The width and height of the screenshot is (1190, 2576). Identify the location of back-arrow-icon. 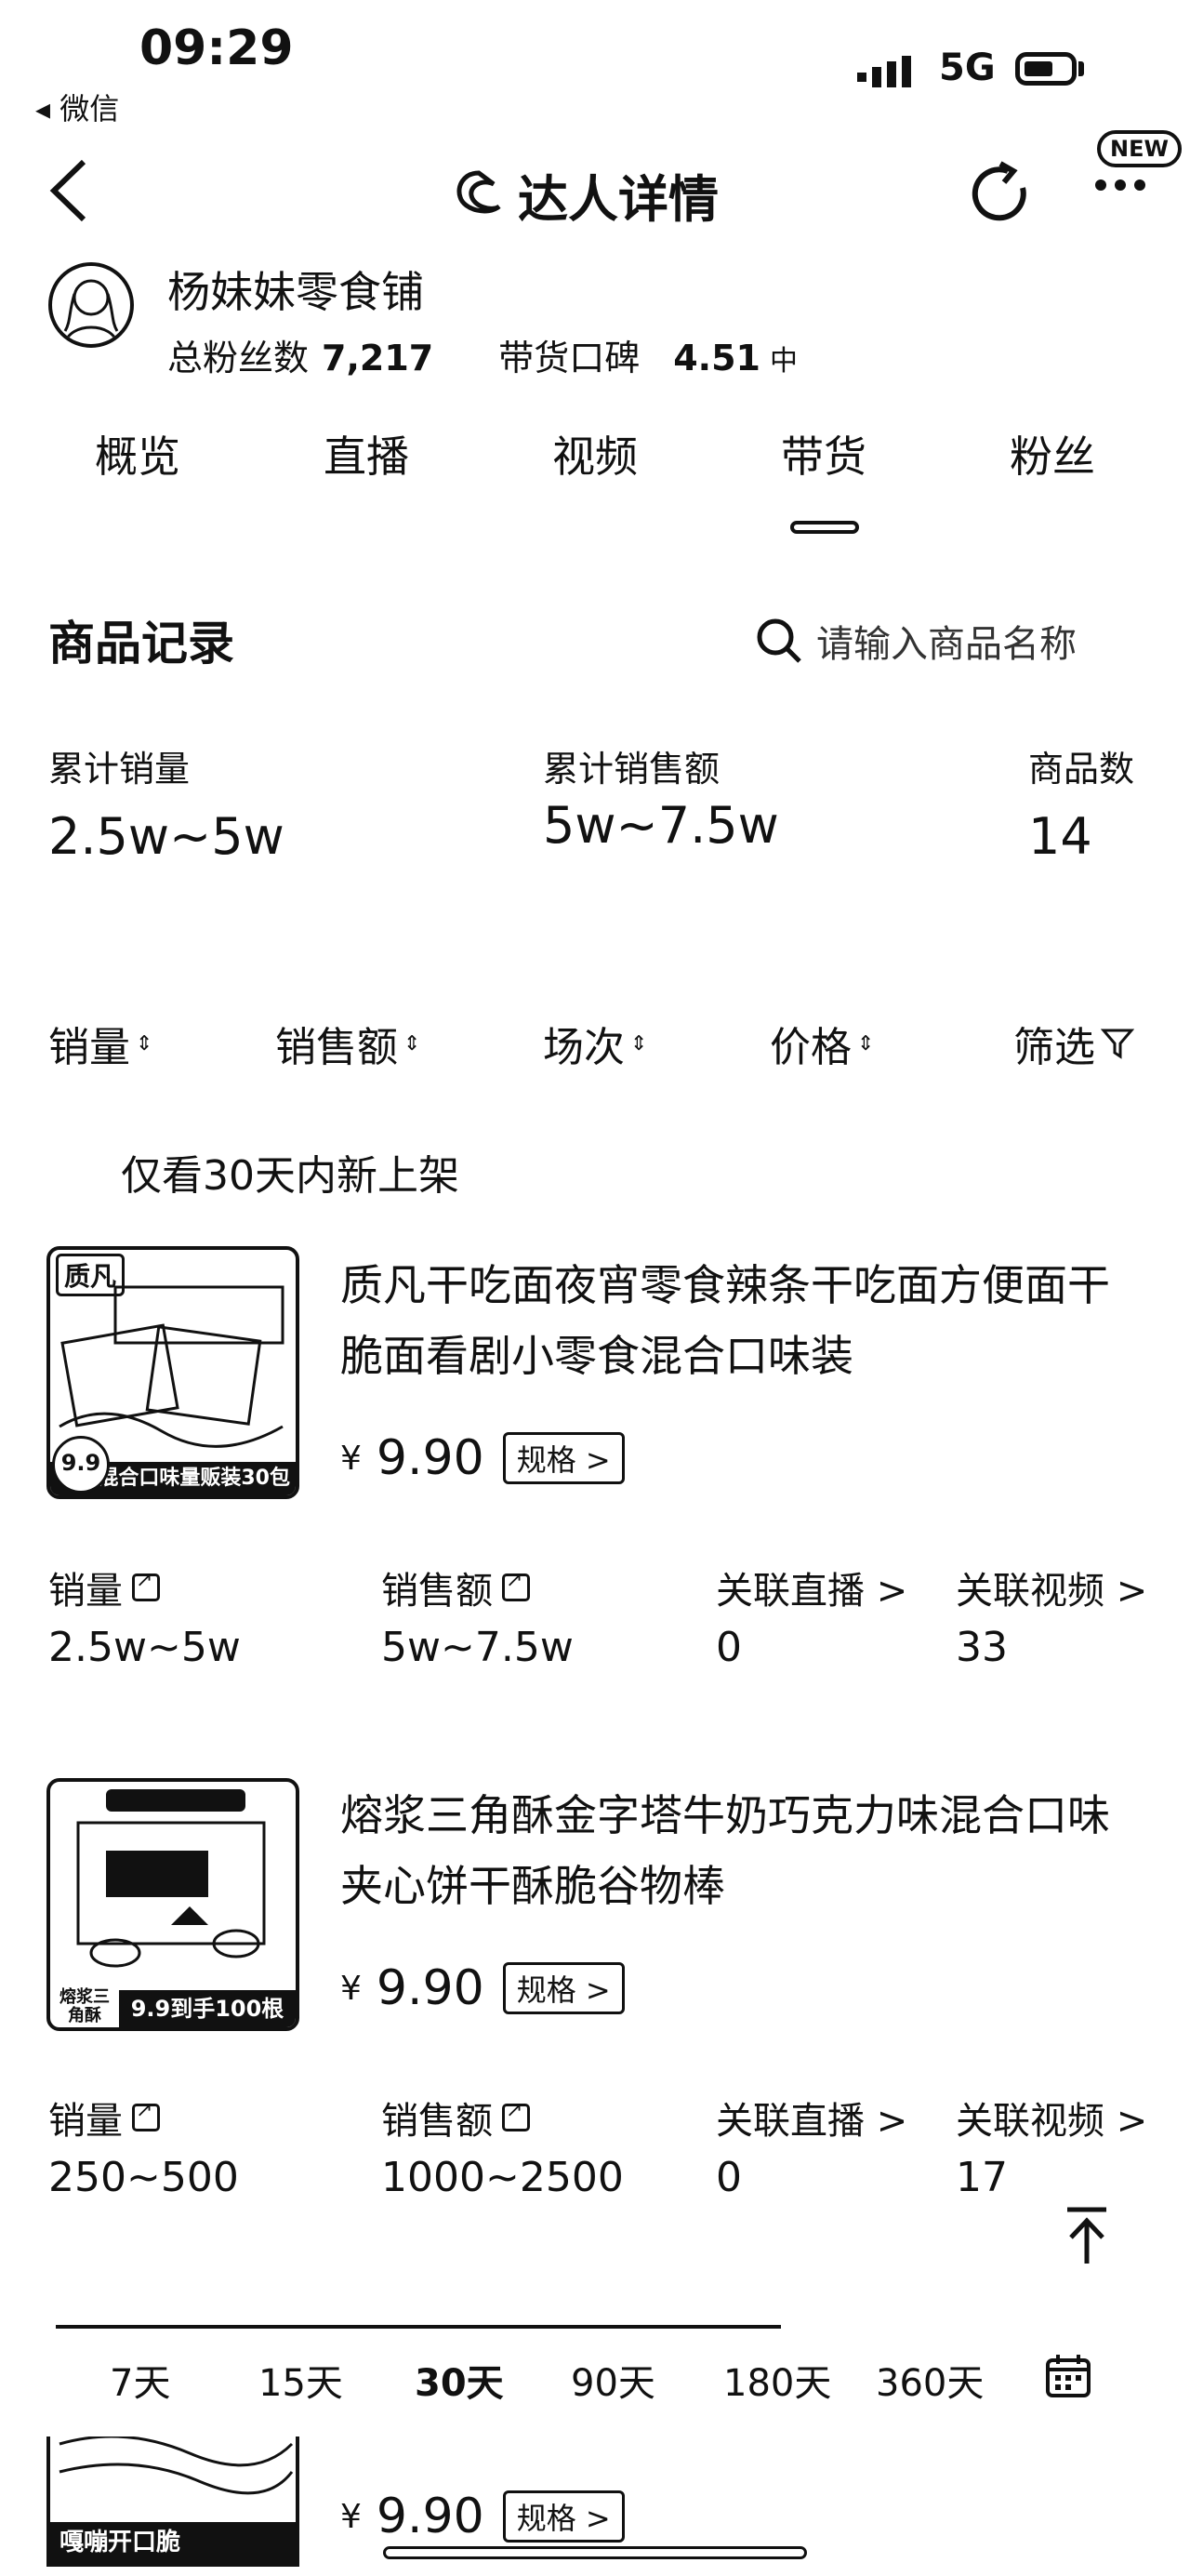
(68, 190).